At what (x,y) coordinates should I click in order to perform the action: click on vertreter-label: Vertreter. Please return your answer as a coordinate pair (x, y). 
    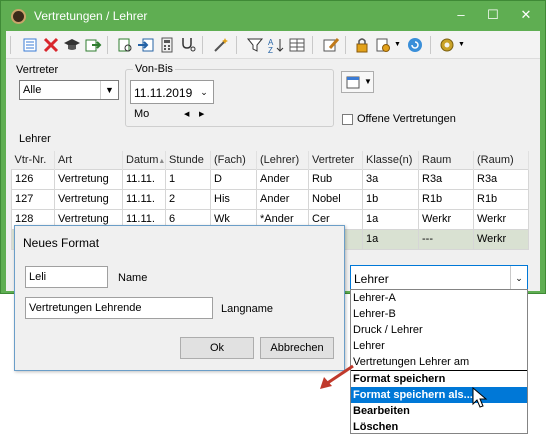
    Looking at the image, I should click on (37, 70).